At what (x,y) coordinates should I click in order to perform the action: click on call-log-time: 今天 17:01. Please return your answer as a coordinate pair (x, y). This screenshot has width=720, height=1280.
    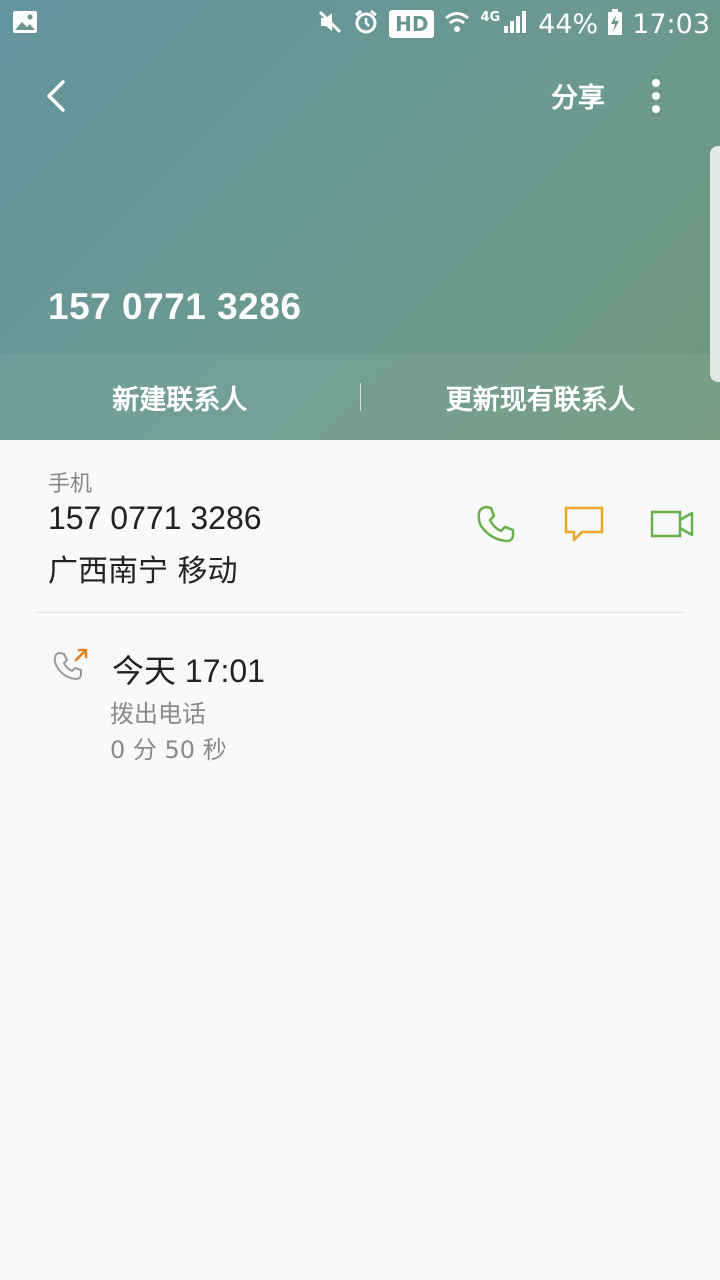
    Looking at the image, I should click on (188, 671).